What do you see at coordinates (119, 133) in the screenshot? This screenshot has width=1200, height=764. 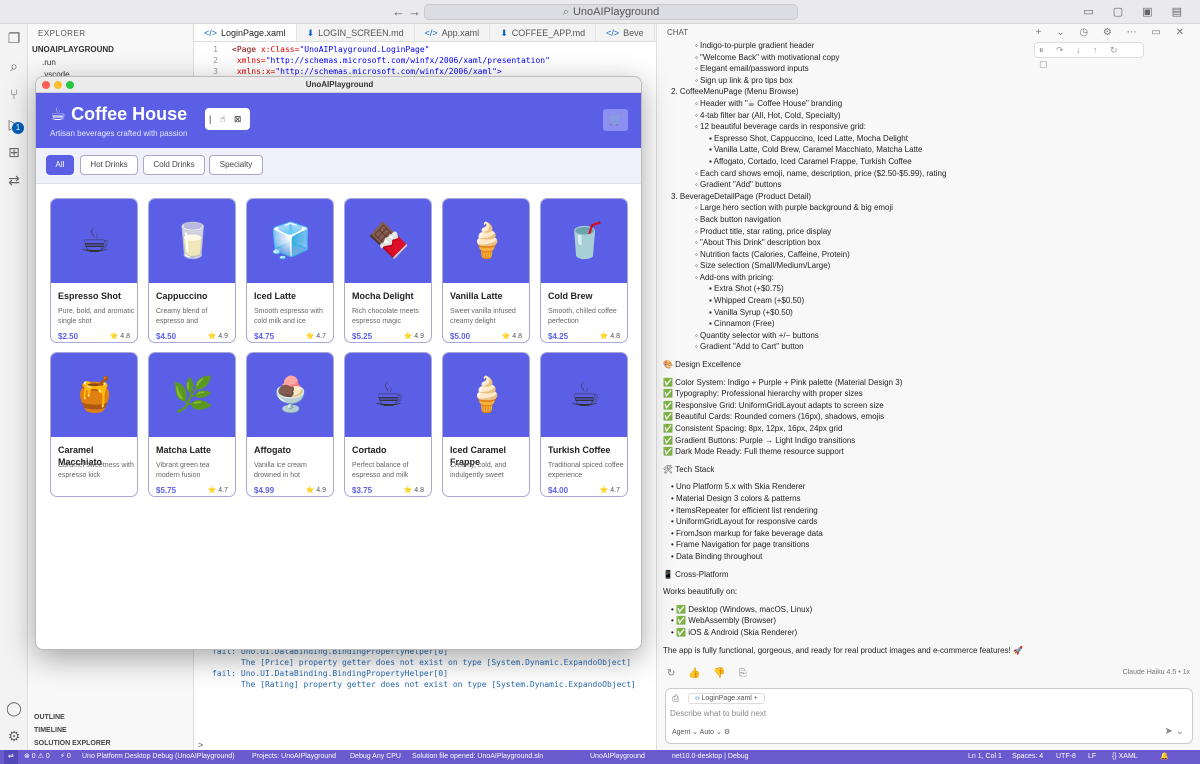 I see `app-subtitle: Artisan beverages crafted with passion` at bounding box center [119, 133].